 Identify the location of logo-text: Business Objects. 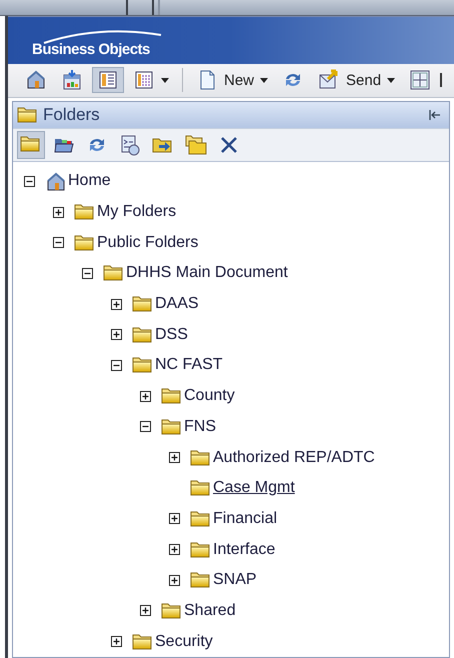
(91, 49).